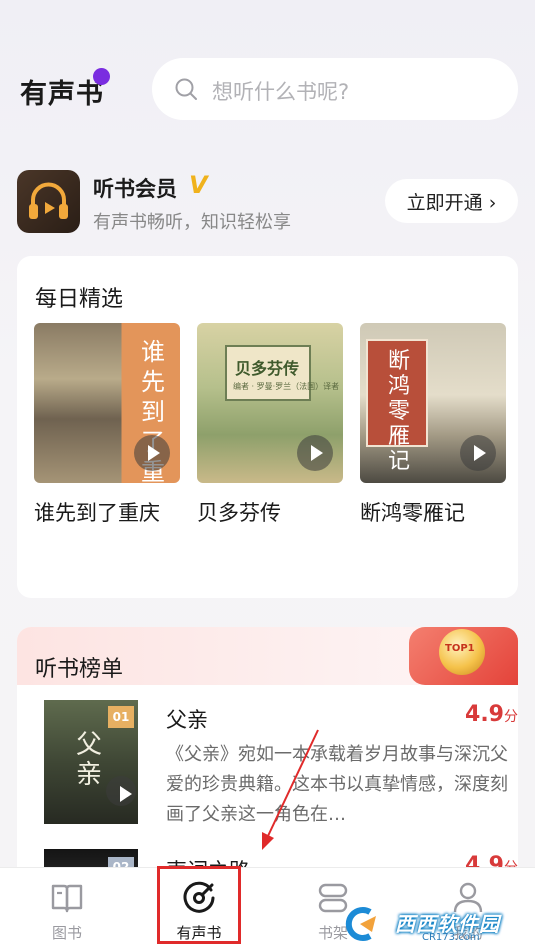  What do you see at coordinates (199, 933) in the screenshot?
I see `tab-label: 有声书` at bounding box center [199, 933].